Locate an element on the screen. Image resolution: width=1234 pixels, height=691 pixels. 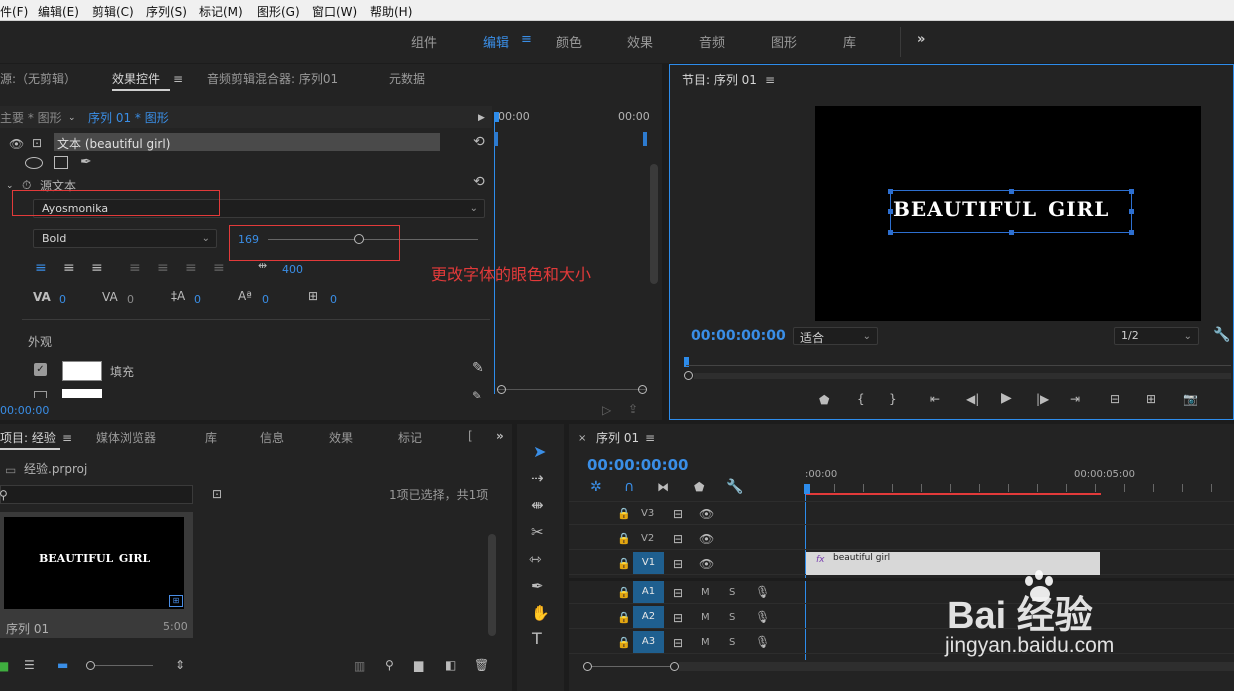
align-left-icon: ≡ is located at coordinates (41, 268).